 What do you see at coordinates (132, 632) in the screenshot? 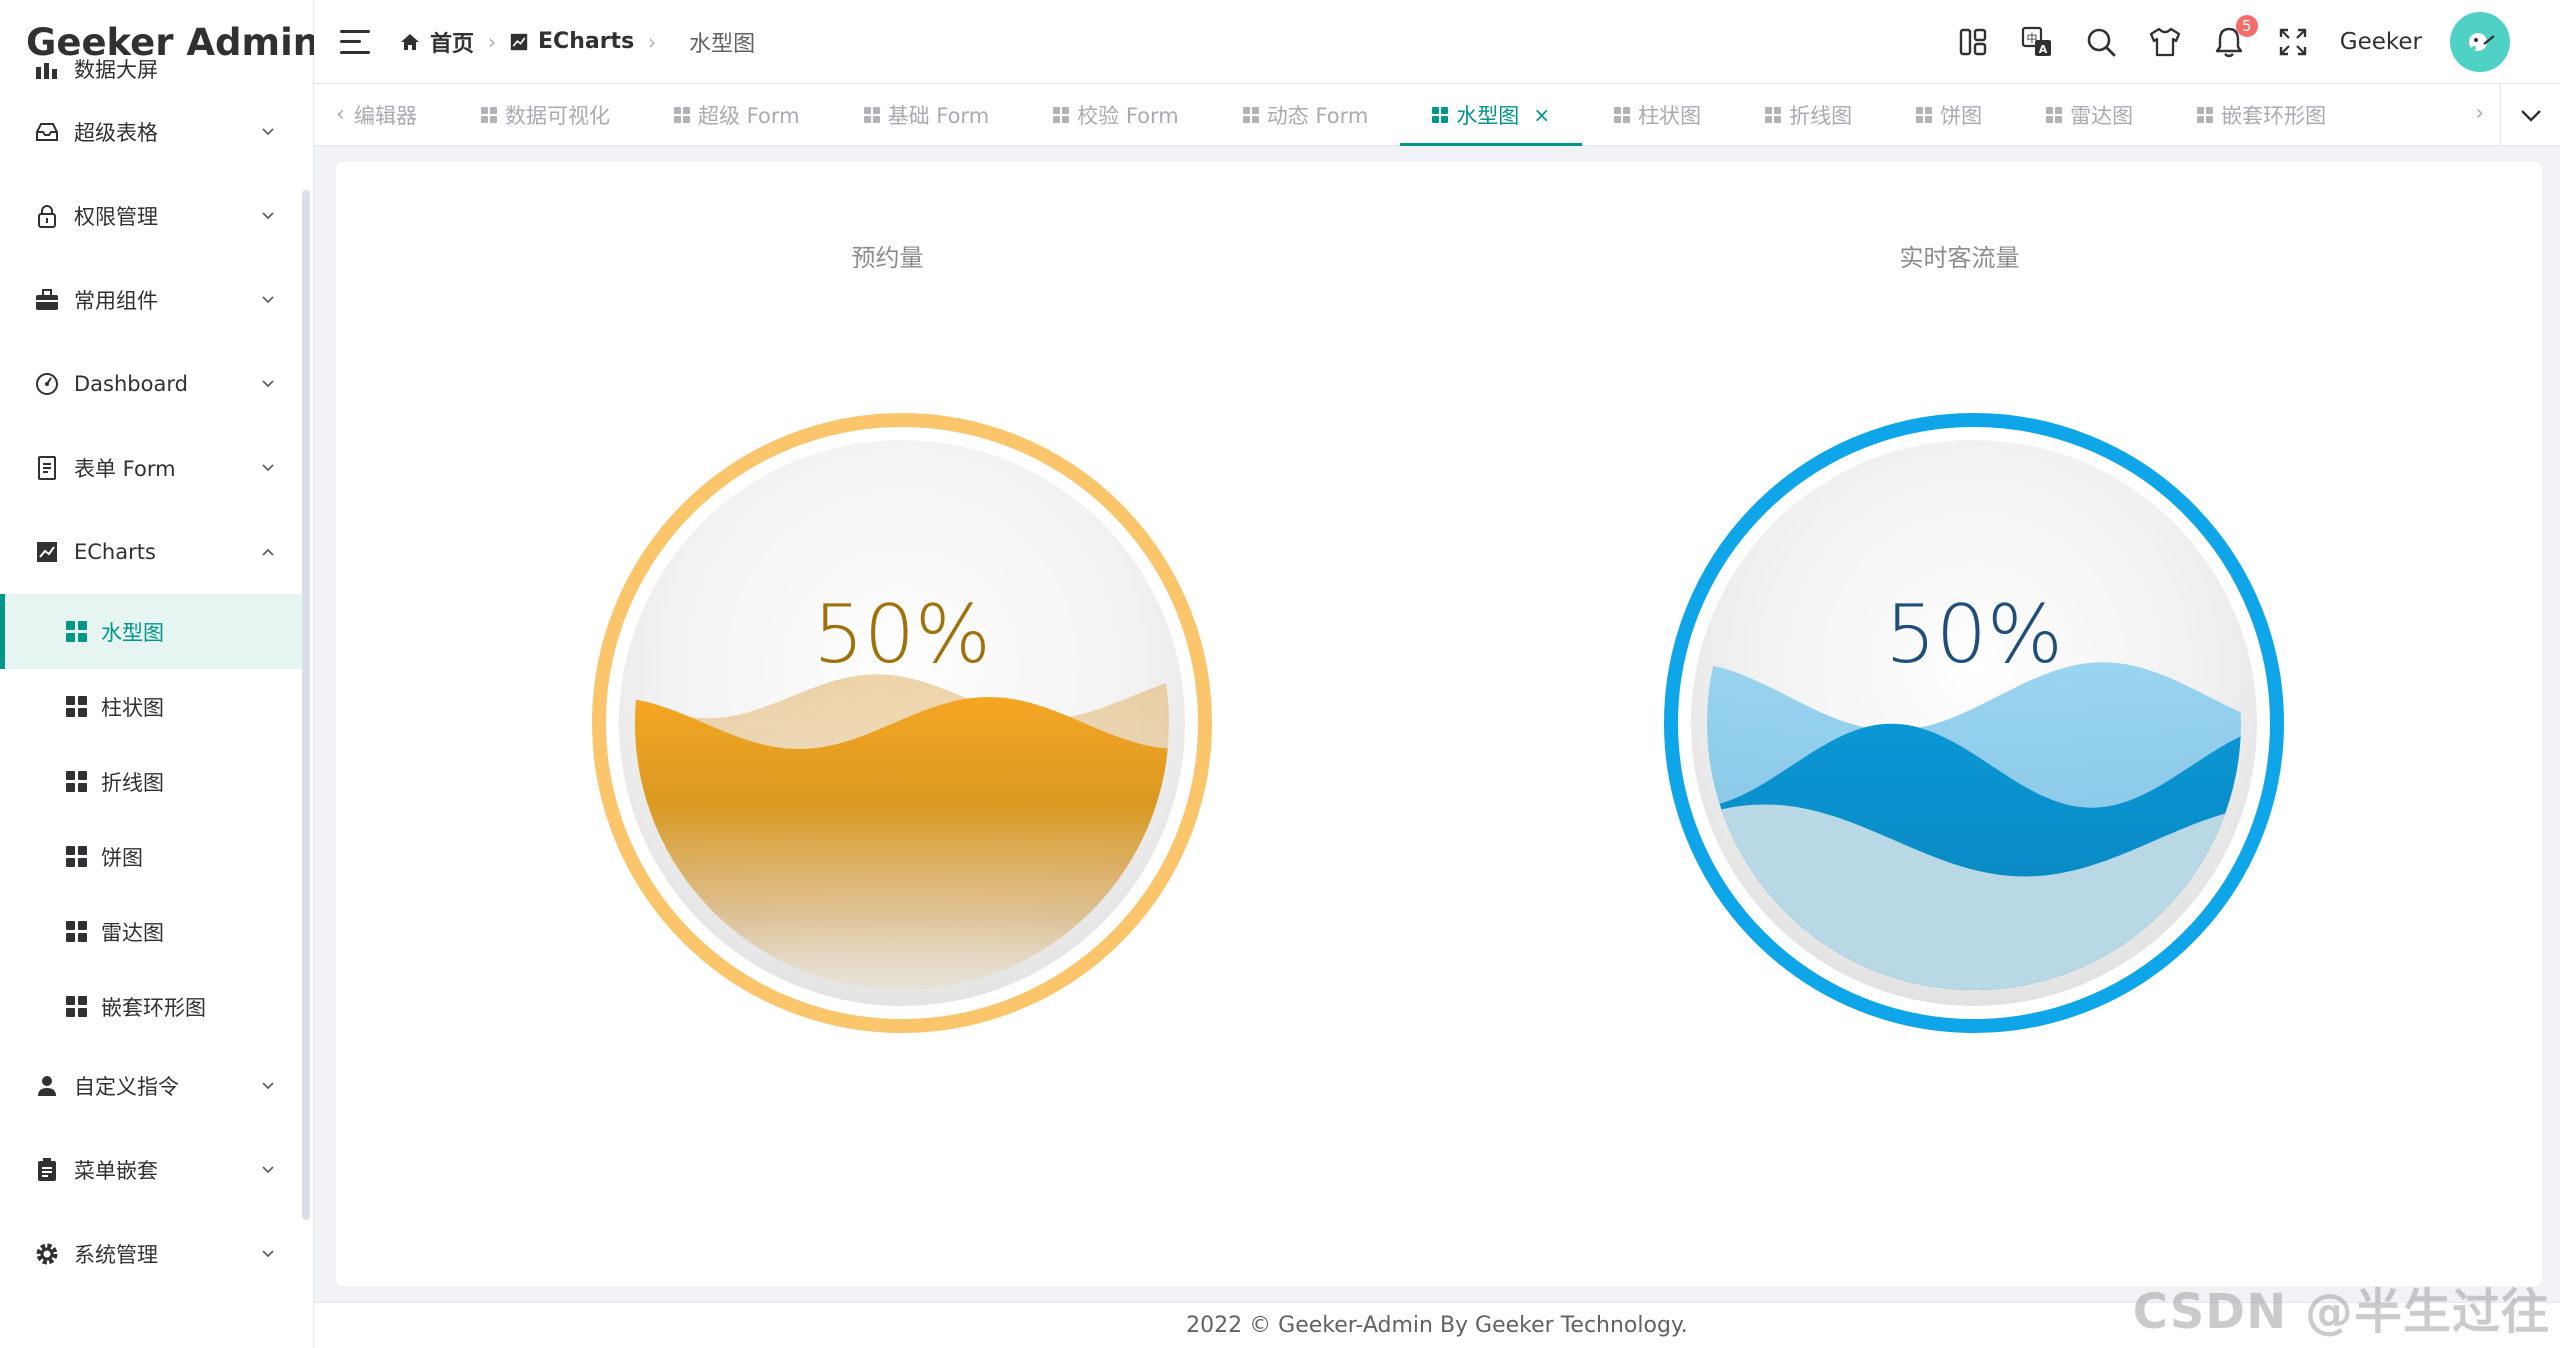
I see `sidebar-subitem-label: 水型图` at bounding box center [132, 632].